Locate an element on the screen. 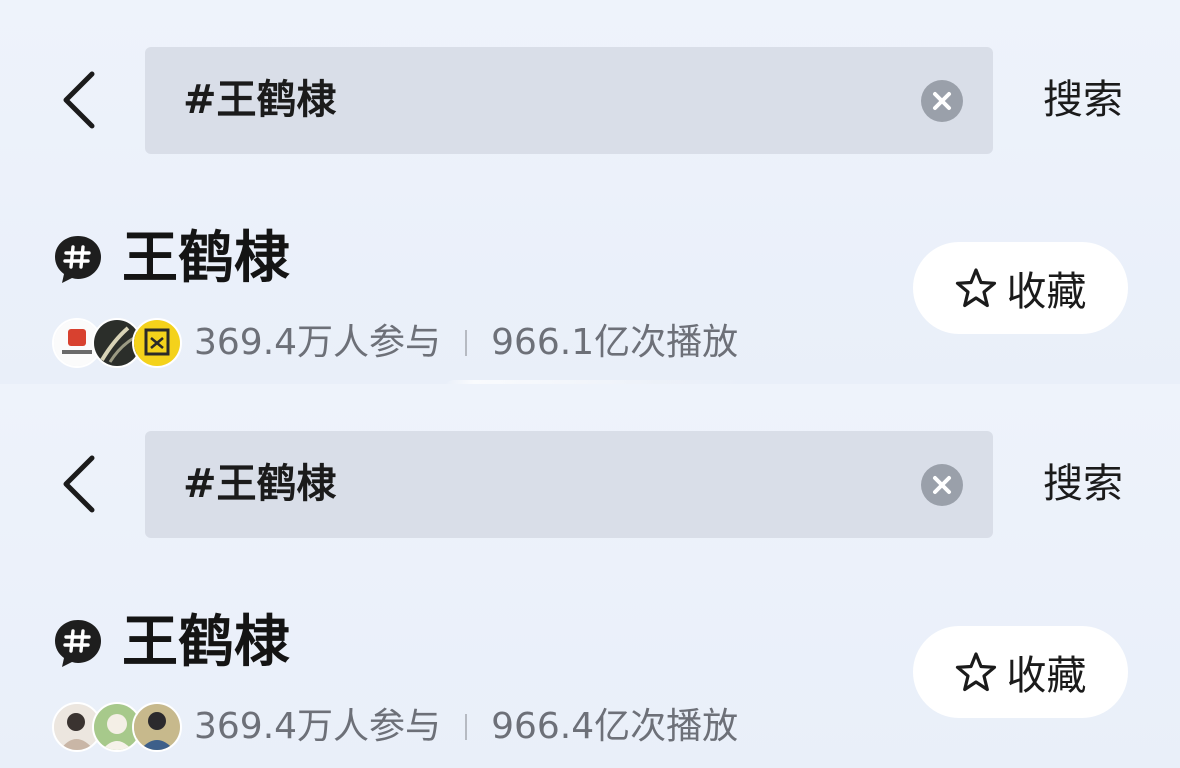 This screenshot has width=1180, height=768. topic-stats: 369.4万人参与 966.1亿次播放 is located at coordinates (466, 343).